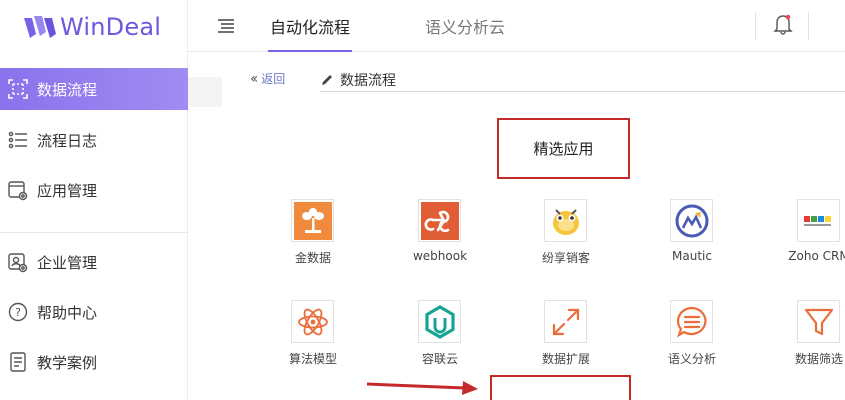 This screenshot has height=400, width=845. What do you see at coordinates (312, 258) in the screenshot?
I see `app-name: 金数据` at bounding box center [312, 258].